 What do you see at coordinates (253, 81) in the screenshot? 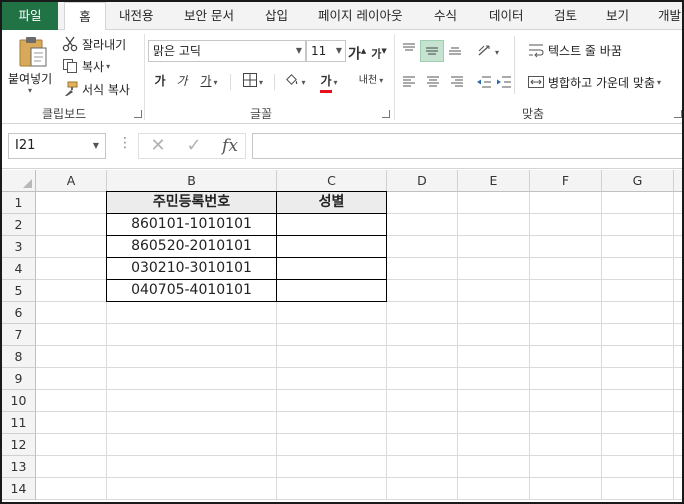
I see `borders-button: ▾` at bounding box center [253, 81].